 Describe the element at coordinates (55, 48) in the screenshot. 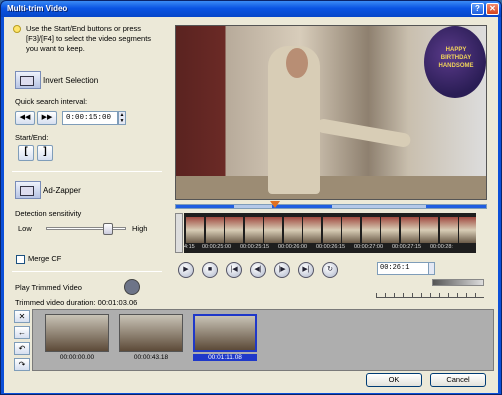

I see `tip-line: you want to keep.` at that location.